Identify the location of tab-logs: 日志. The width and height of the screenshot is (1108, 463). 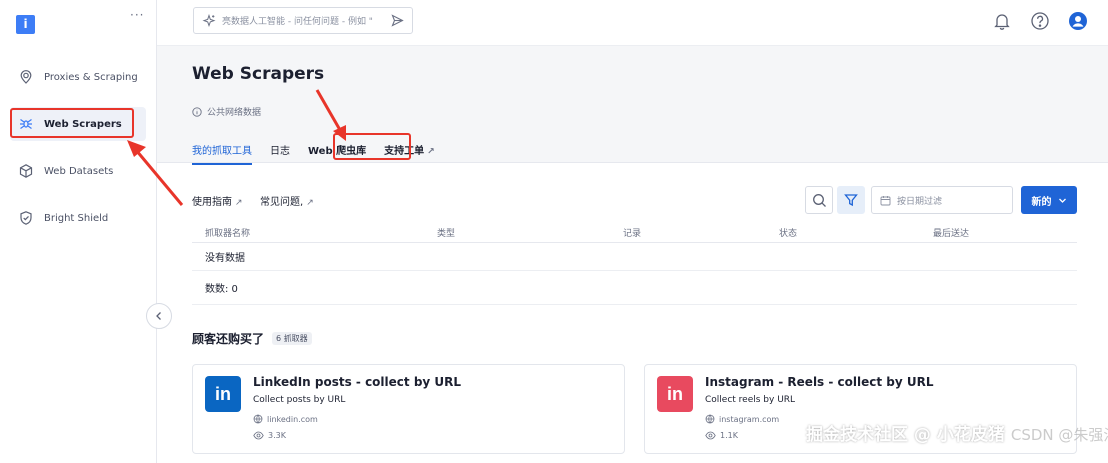
(280, 153).